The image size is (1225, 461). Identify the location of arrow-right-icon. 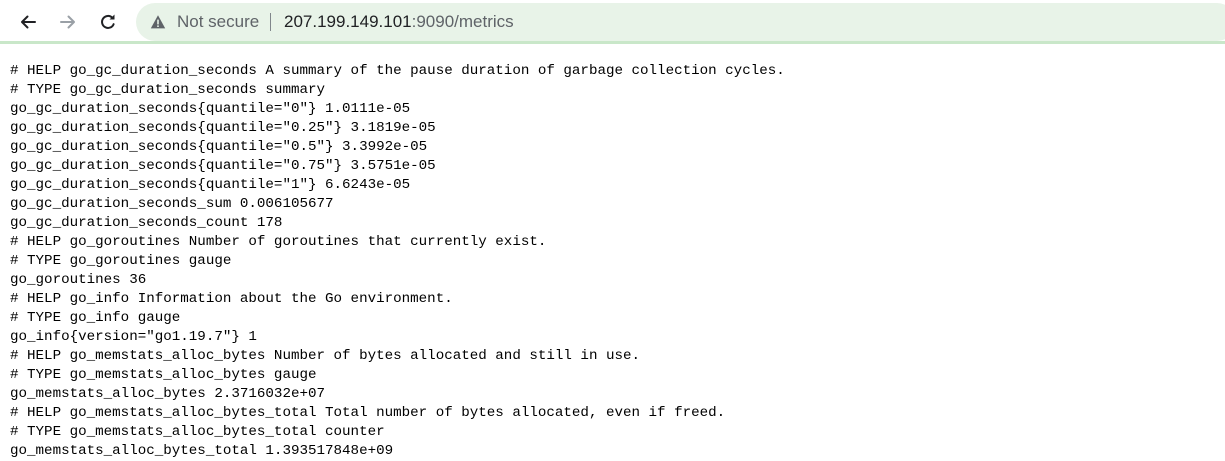
(67, 22).